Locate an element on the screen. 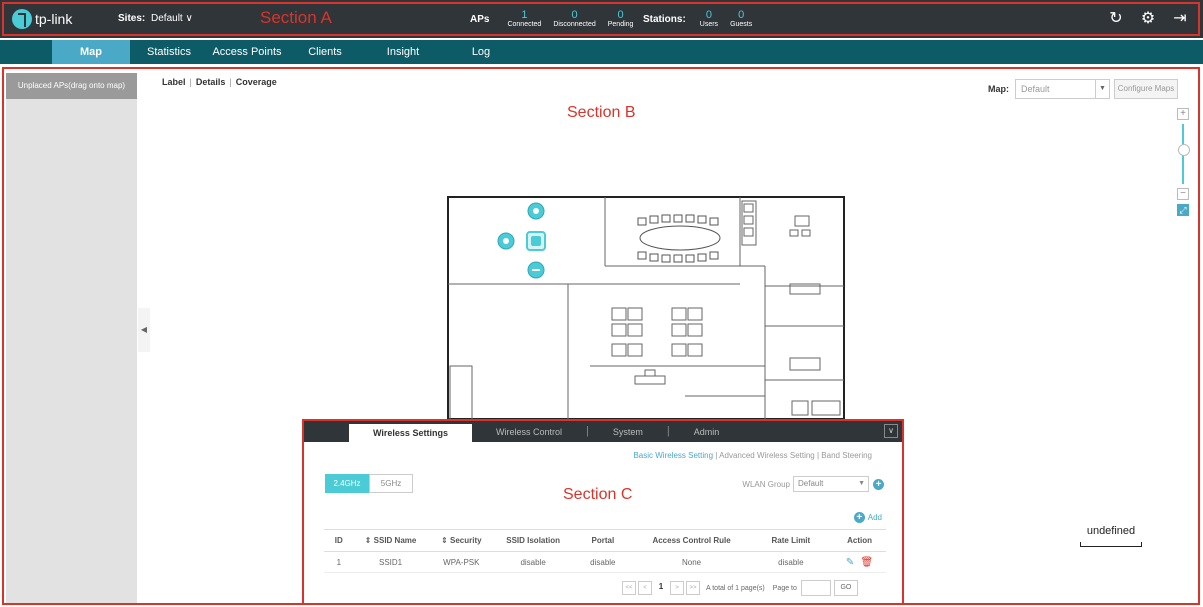  tab-wireless-control: Wireless Control is located at coordinates (529, 431).